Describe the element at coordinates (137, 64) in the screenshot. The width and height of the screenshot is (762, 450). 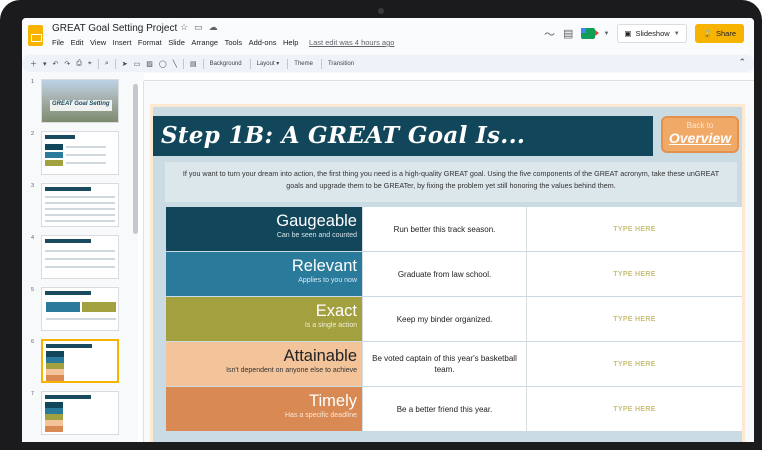
I see `textbox-icon: ▭` at that location.